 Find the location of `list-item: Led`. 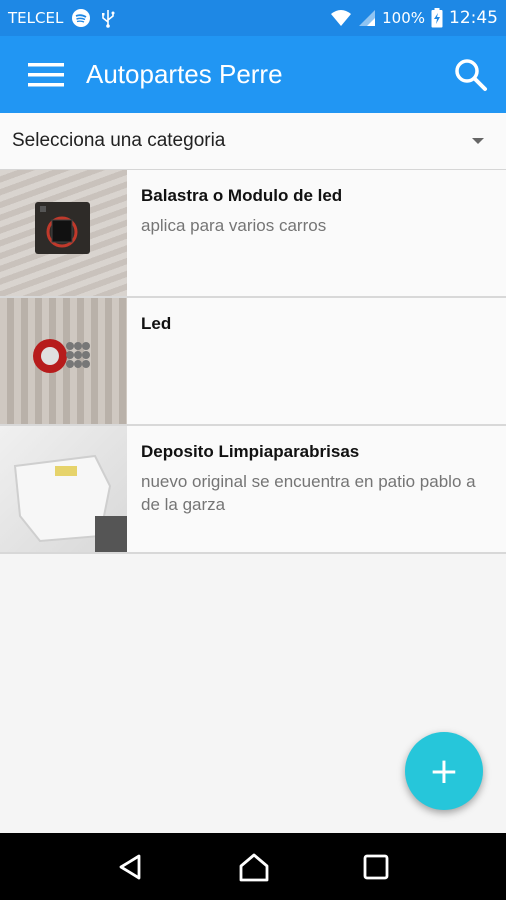

list-item: Led is located at coordinates (253, 362).